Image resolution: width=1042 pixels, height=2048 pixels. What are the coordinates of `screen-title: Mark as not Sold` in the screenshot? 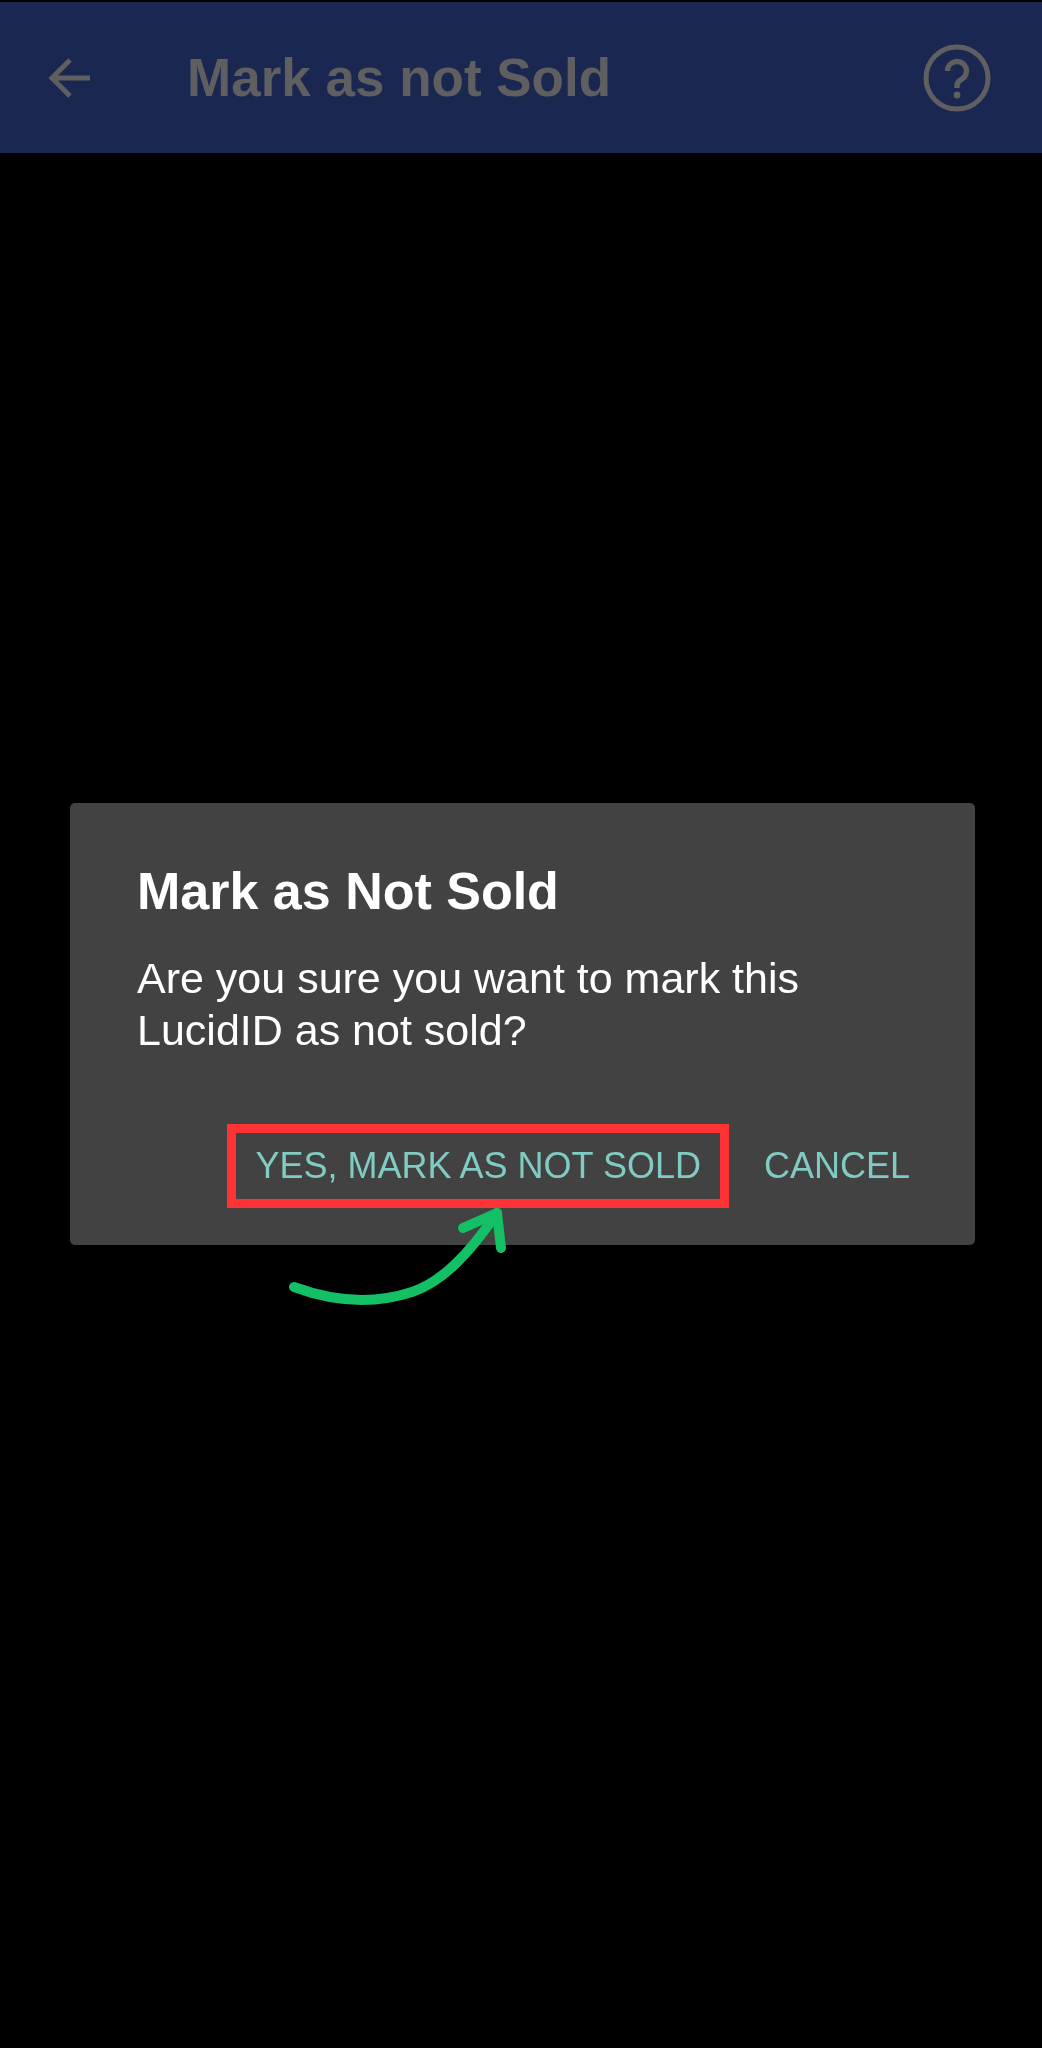 It's located at (400, 77).